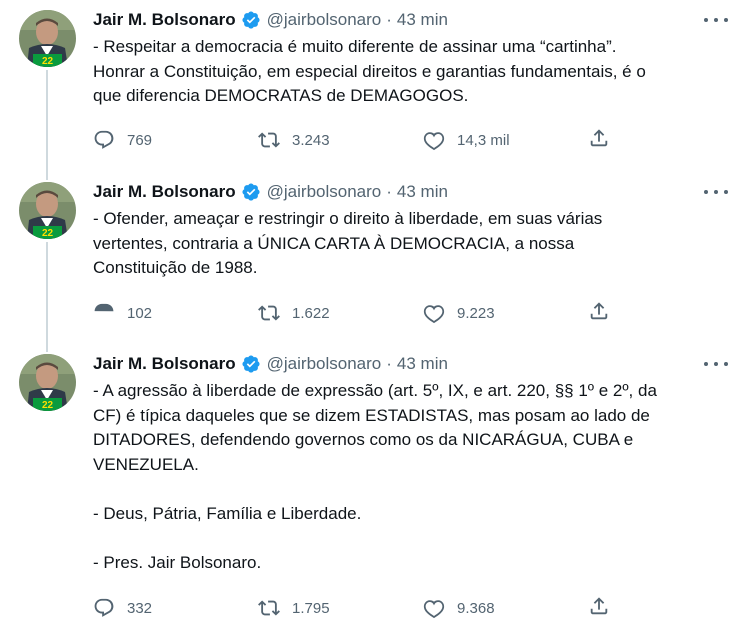 The height and width of the screenshot is (626, 743). I want to click on like-button: 9.223, so click(505, 313).